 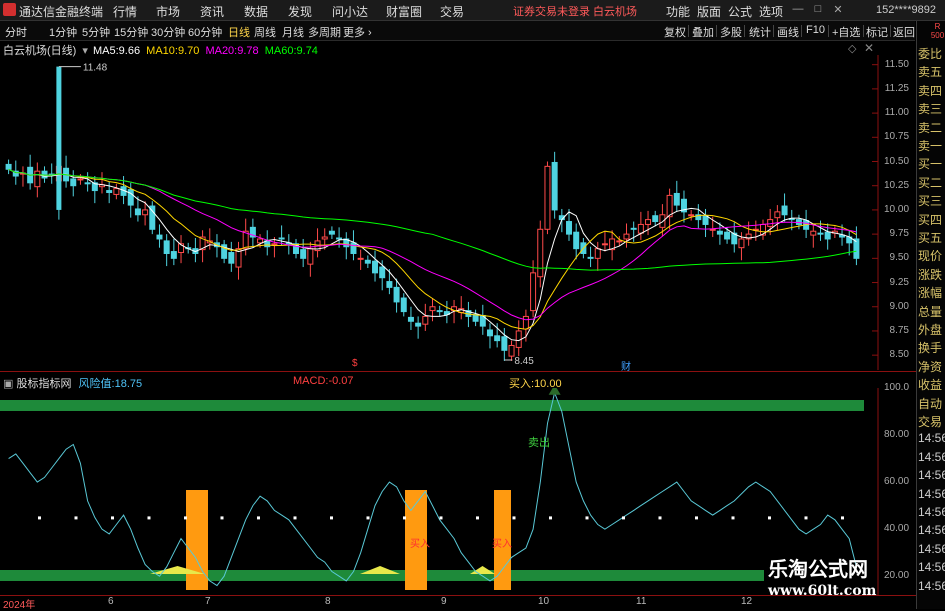 I want to click on macd-readout: MACD:-0.07, so click(x=323, y=381).